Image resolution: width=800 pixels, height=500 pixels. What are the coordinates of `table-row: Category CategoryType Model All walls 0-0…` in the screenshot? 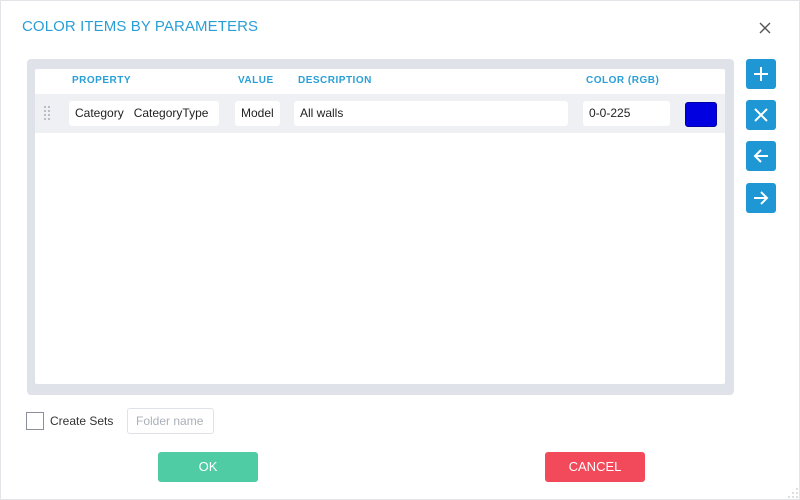 It's located at (380, 113).